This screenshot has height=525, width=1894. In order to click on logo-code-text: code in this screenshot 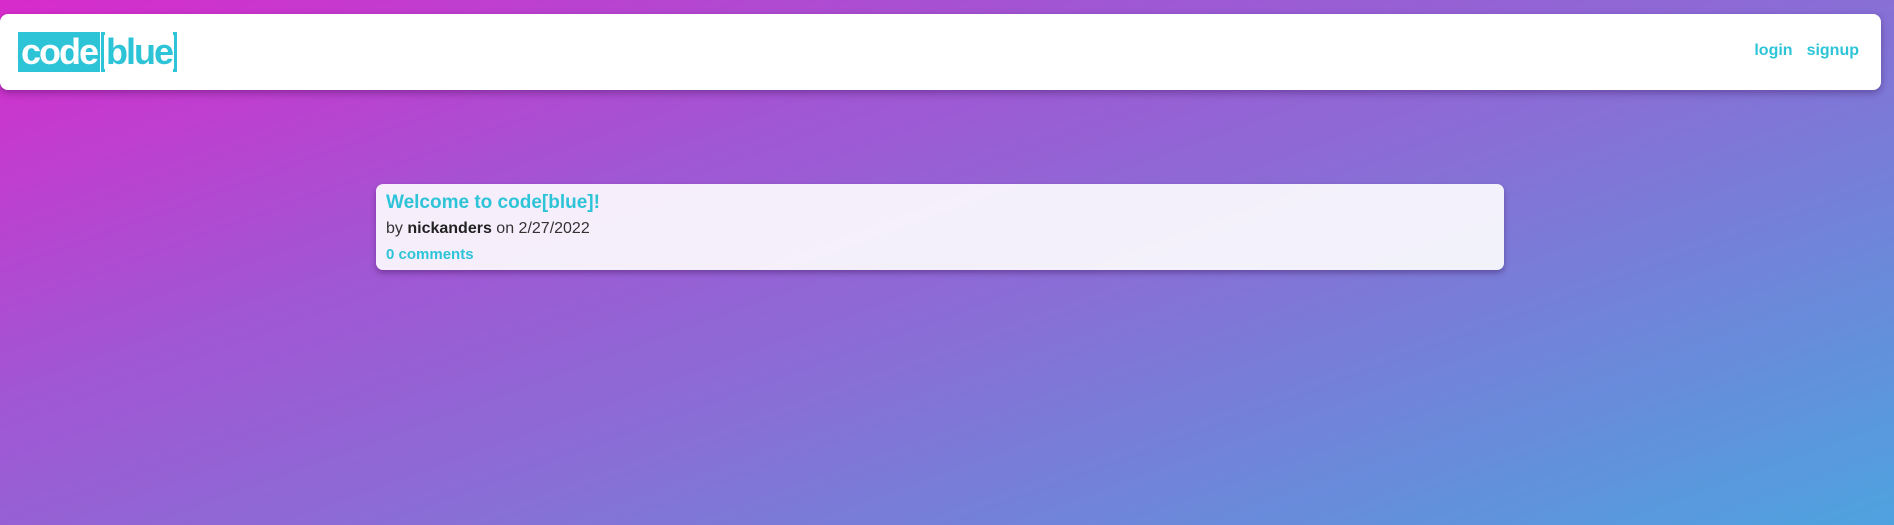, I will do `click(59, 52)`.